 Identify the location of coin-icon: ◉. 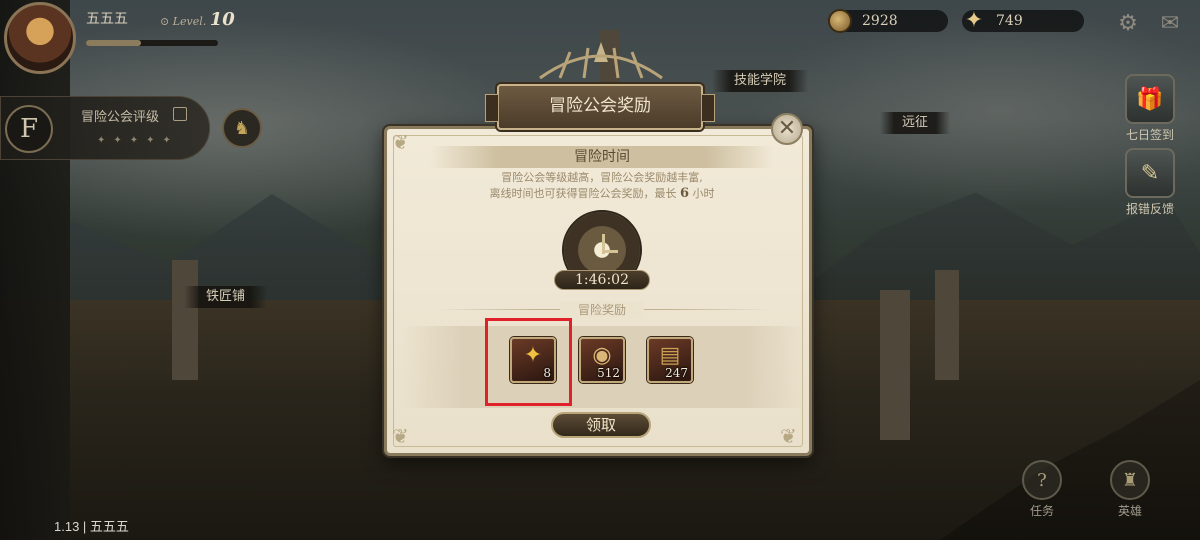
(602, 355).